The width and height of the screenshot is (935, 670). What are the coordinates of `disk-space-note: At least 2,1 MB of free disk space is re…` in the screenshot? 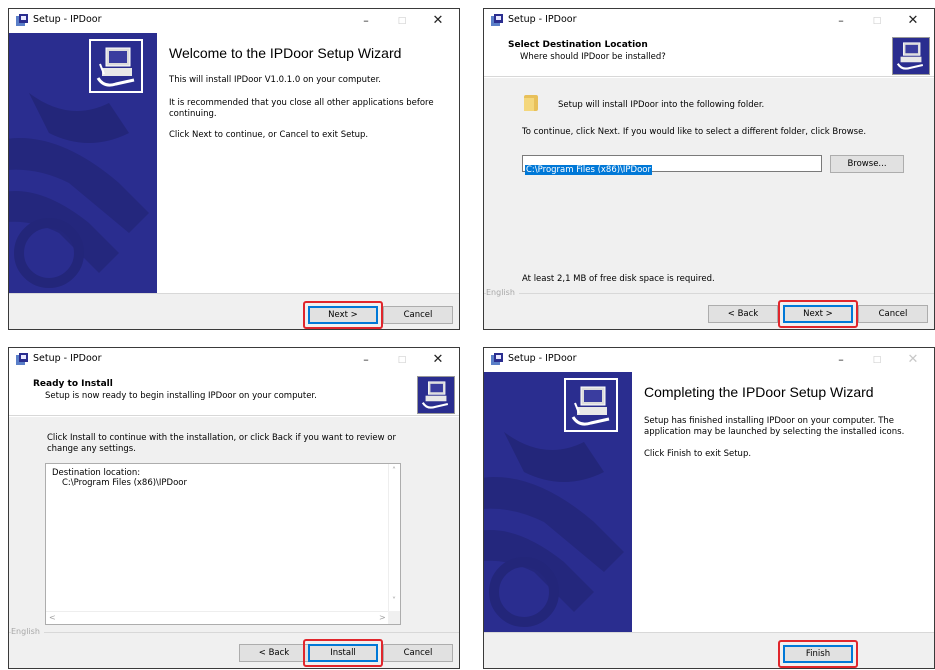 It's located at (618, 279).